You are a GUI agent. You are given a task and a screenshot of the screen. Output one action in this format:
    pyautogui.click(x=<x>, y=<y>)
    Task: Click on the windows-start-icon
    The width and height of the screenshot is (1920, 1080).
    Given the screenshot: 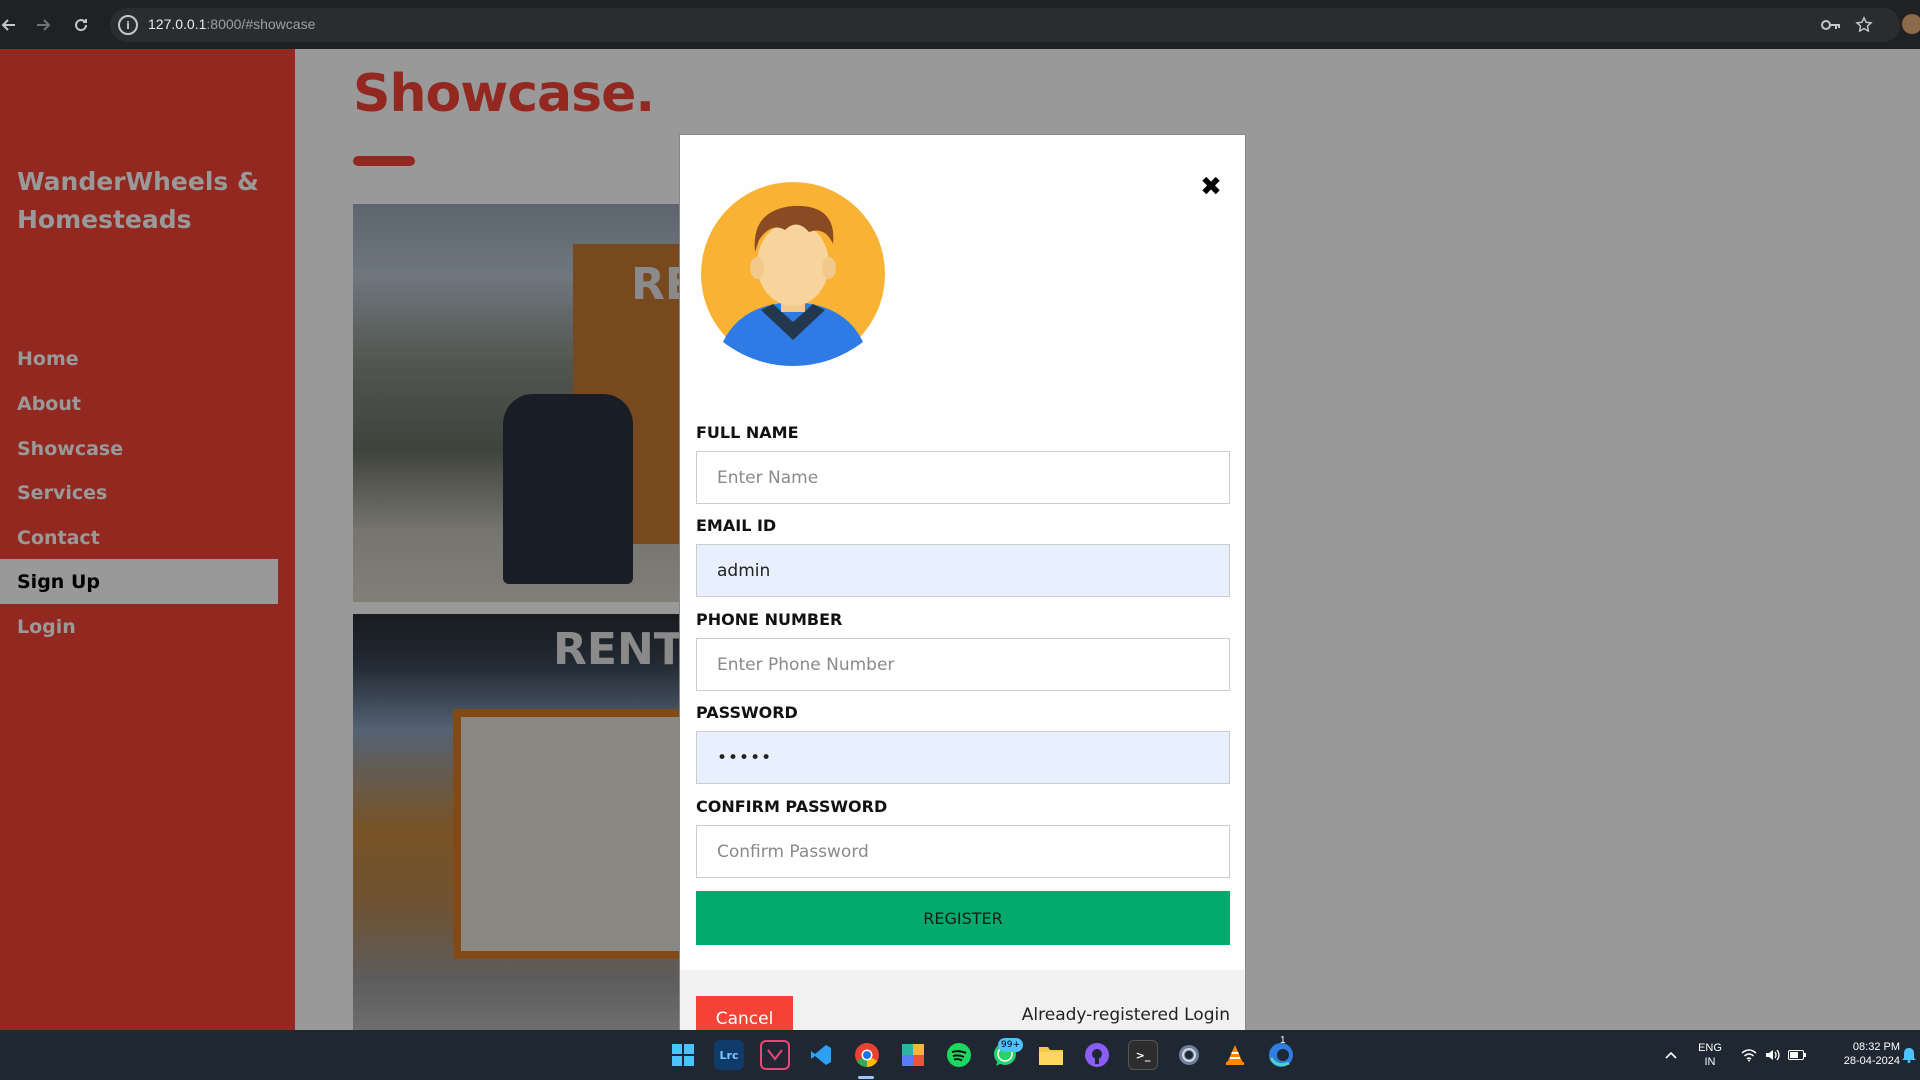 What is the action you would take?
    pyautogui.click(x=683, y=1055)
    